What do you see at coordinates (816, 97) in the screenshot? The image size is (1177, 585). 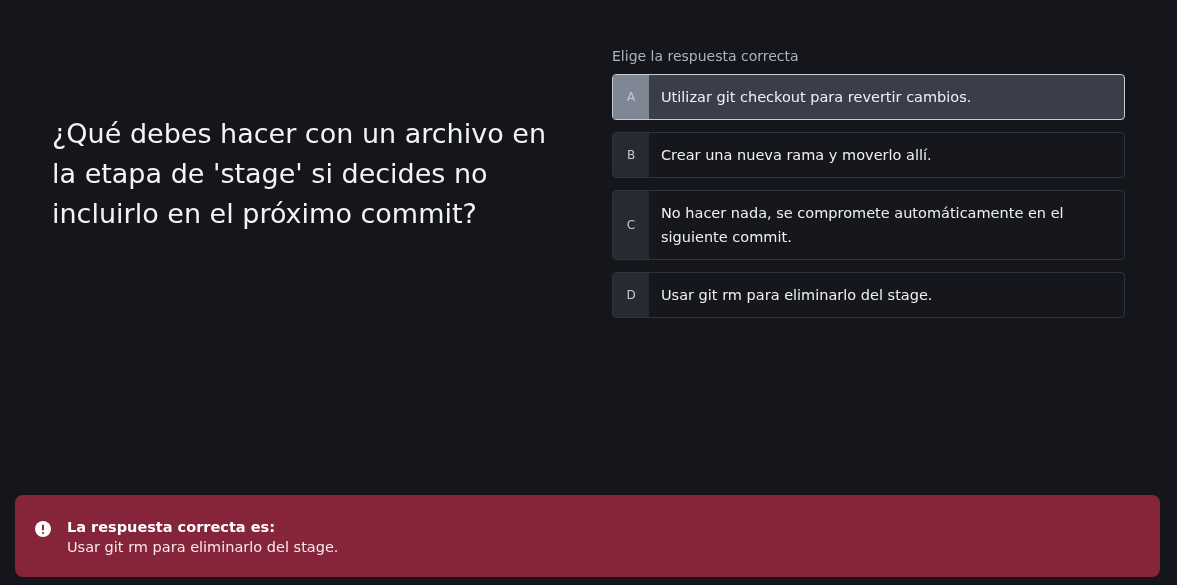 I see `option-text: Utilizar git checkout para revertir cambios.` at bounding box center [816, 97].